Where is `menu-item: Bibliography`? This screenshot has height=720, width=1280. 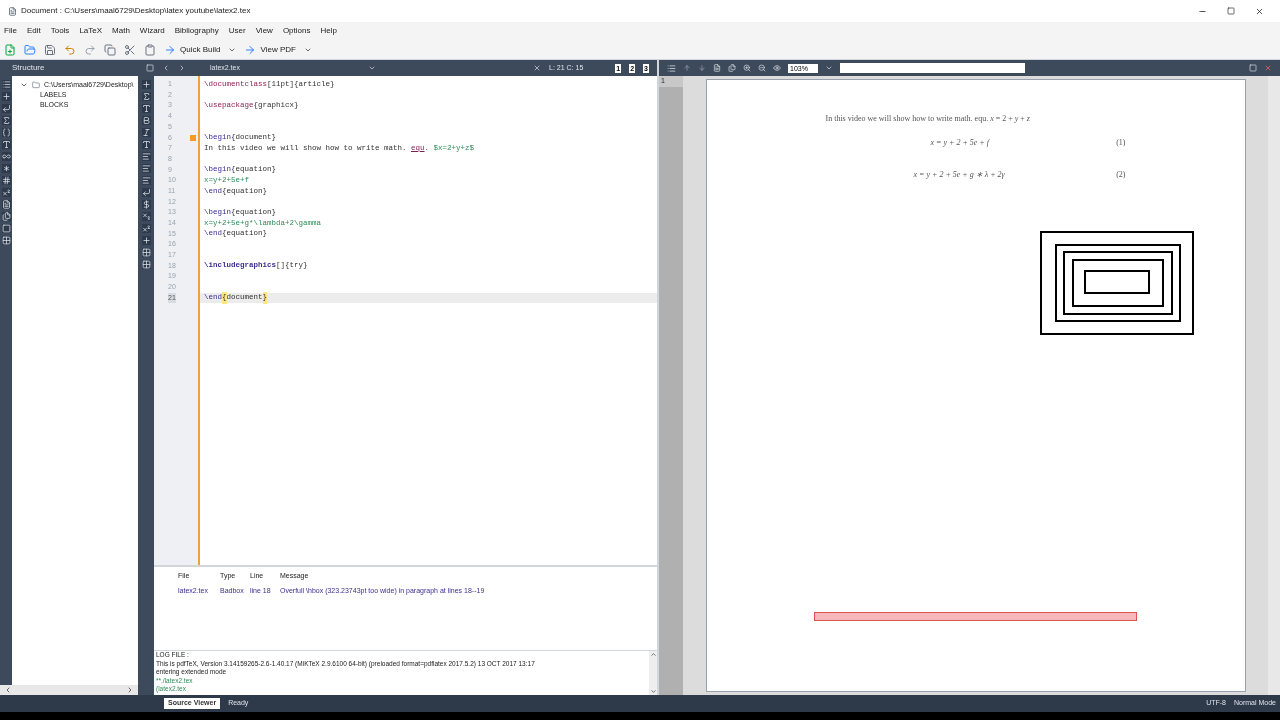 menu-item: Bibliography is located at coordinates (196, 31).